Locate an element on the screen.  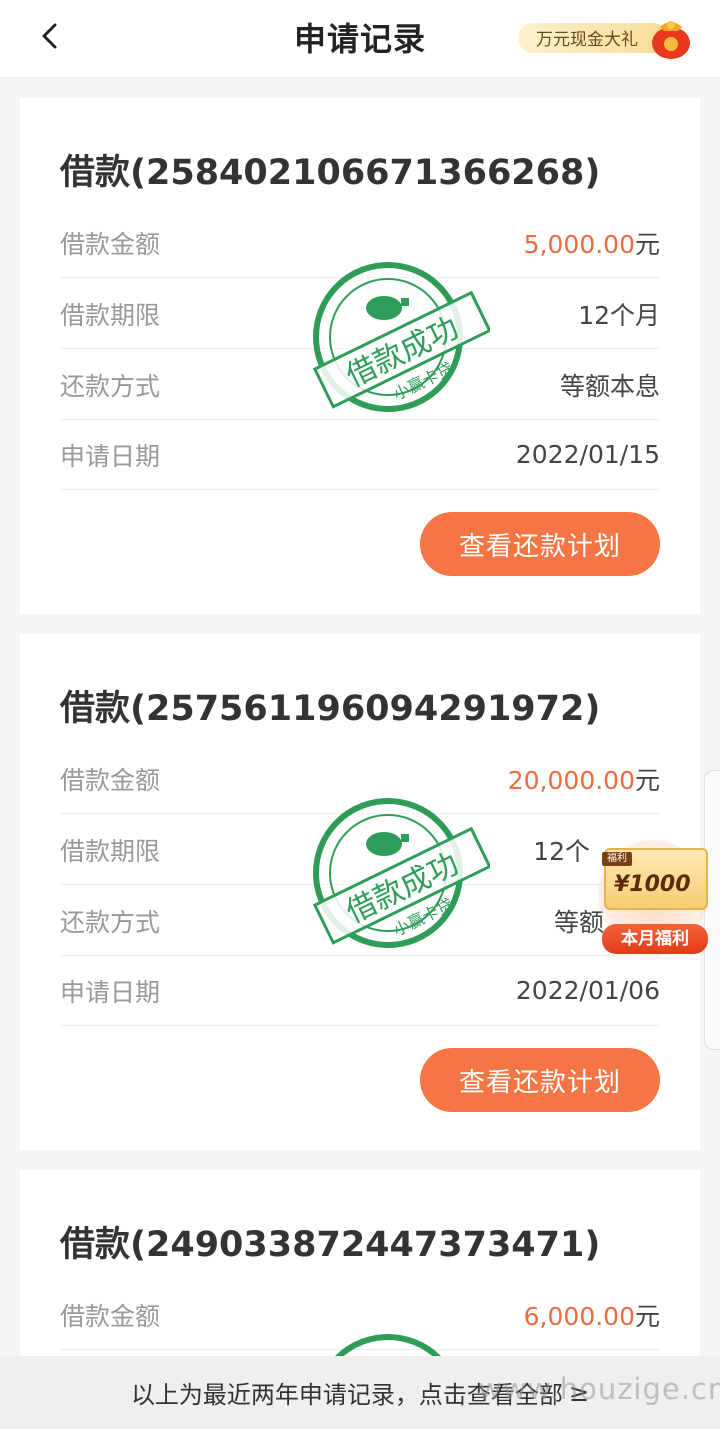
amount-number: 20,000.00 is located at coordinates (571, 780).